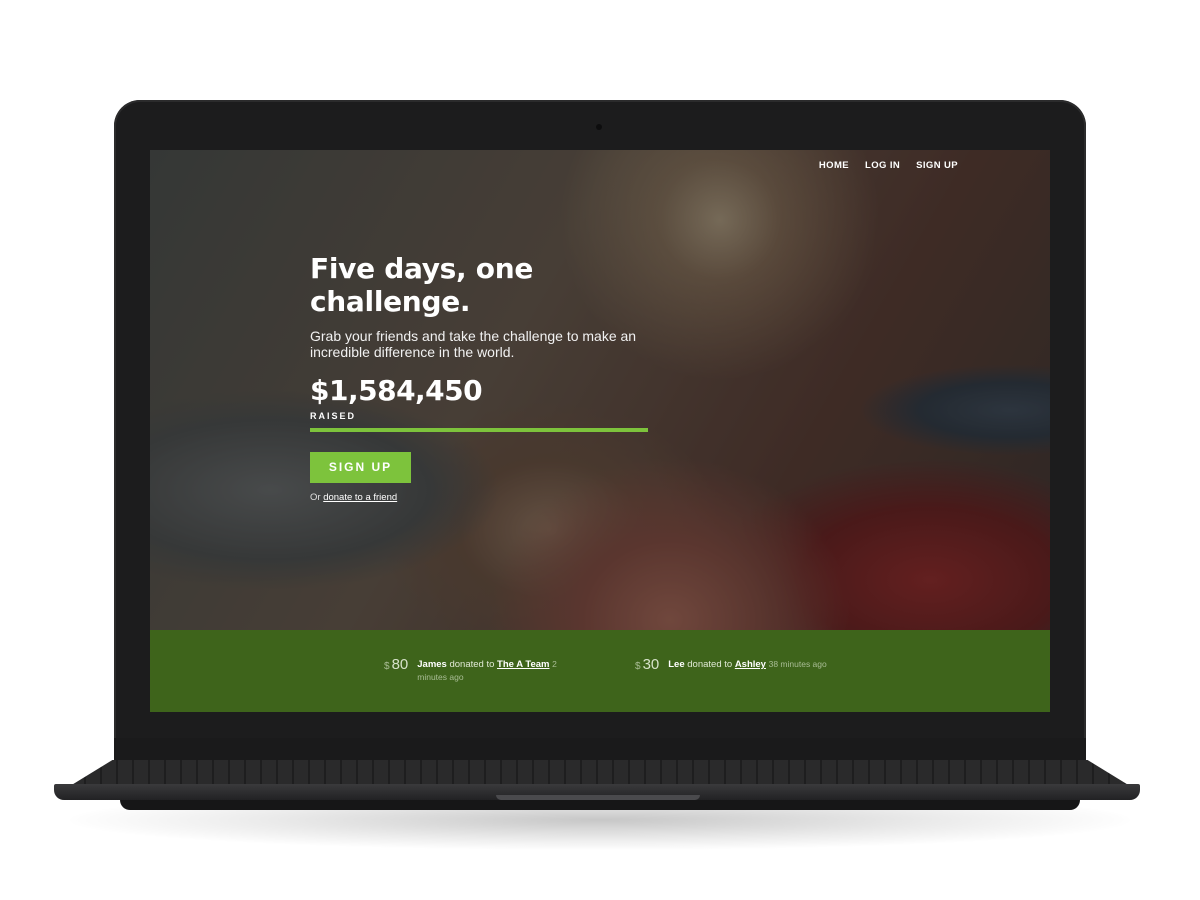  I want to click on donation-value: 80, so click(400, 664).